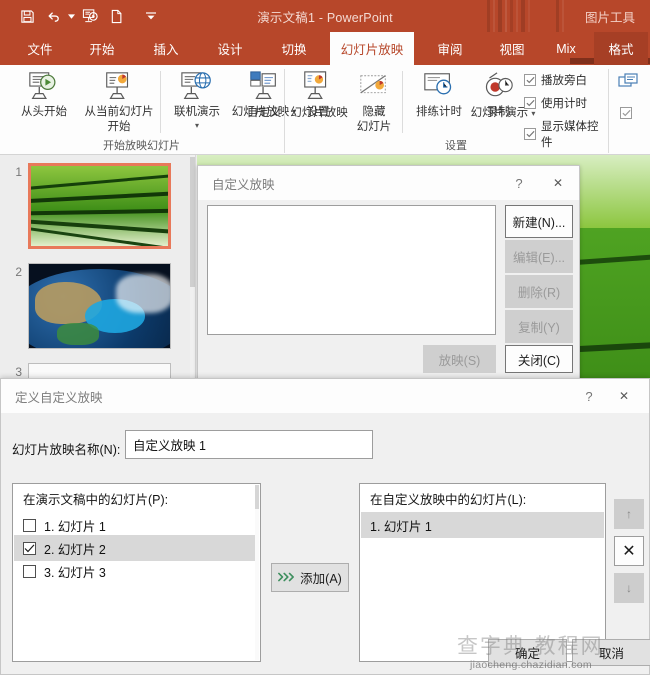 The height and width of the screenshot is (675, 650). What do you see at coordinates (539, 291) in the screenshot?
I see `delete-button: 删除(R)` at bounding box center [539, 291].